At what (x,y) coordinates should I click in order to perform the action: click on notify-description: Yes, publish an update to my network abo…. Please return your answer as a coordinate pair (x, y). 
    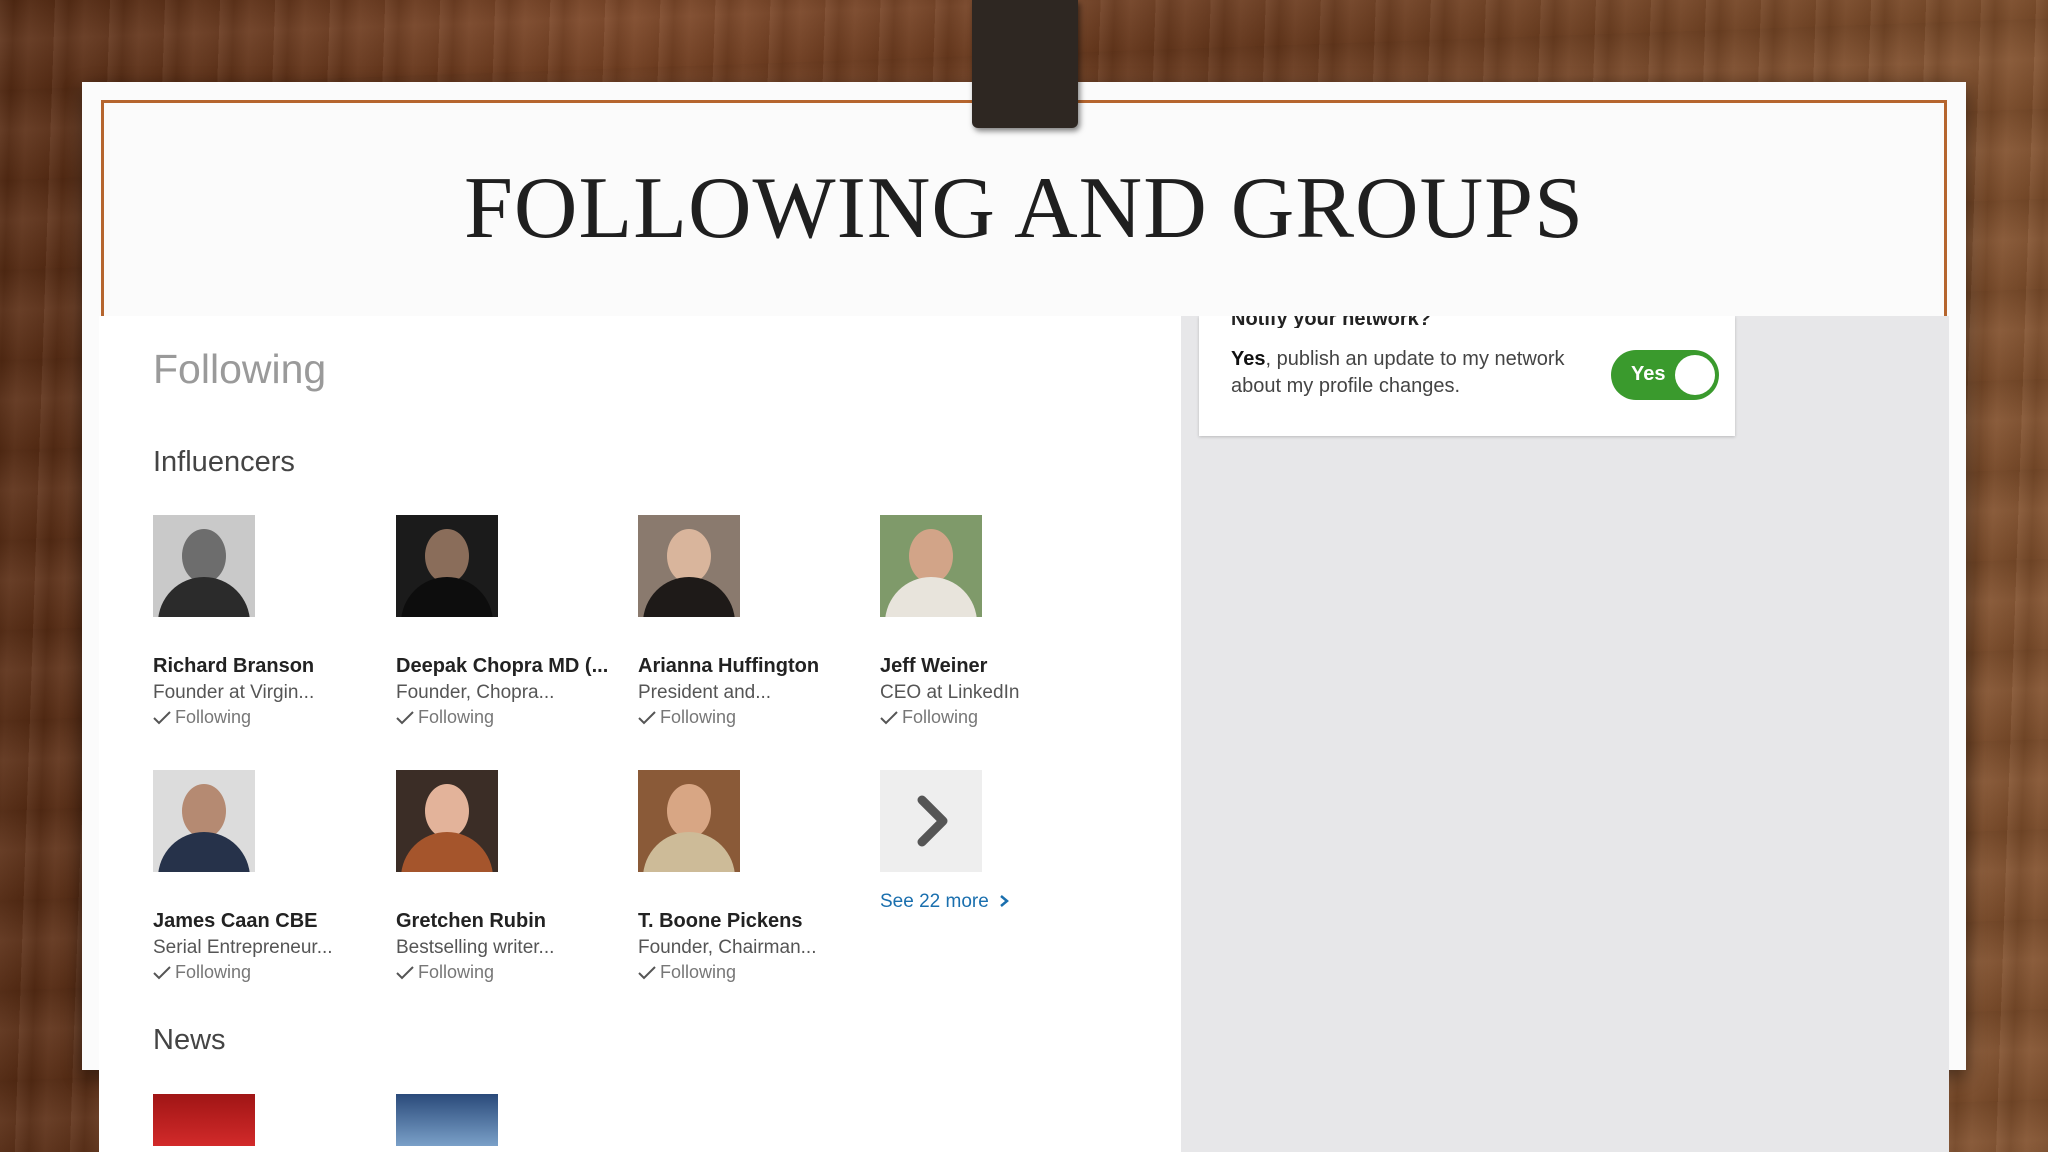
    Looking at the image, I should click on (1401, 373).